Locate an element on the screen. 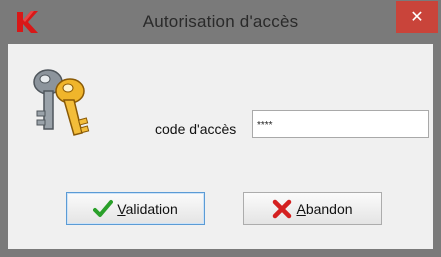  window-title: Autorisation d'accès is located at coordinates (220, 21).